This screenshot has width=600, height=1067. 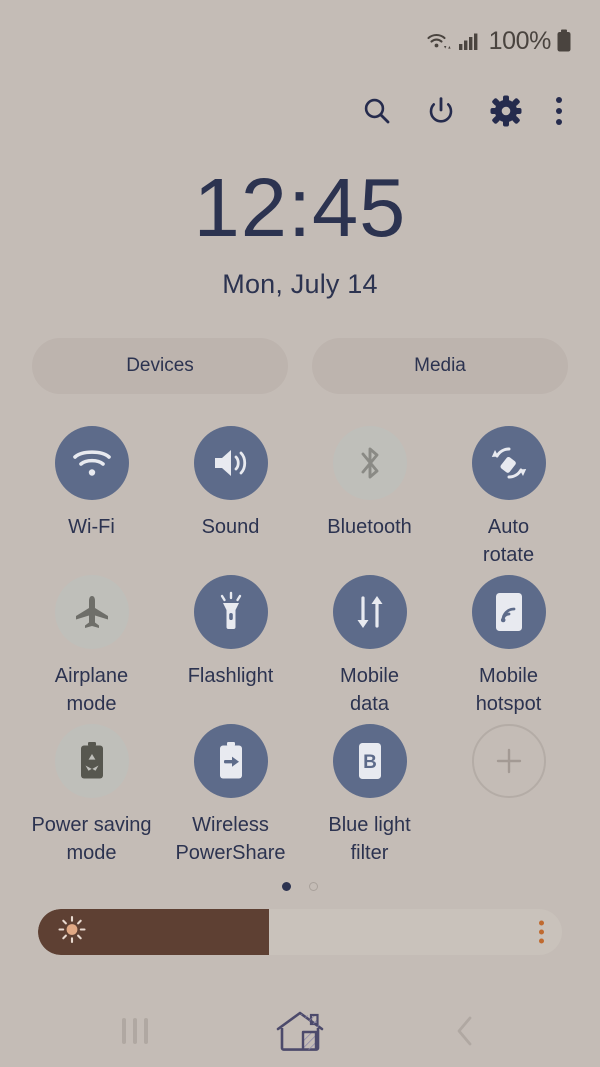 I want to click on toggle-label: Wi-Fi, so click(x=91, y=527).